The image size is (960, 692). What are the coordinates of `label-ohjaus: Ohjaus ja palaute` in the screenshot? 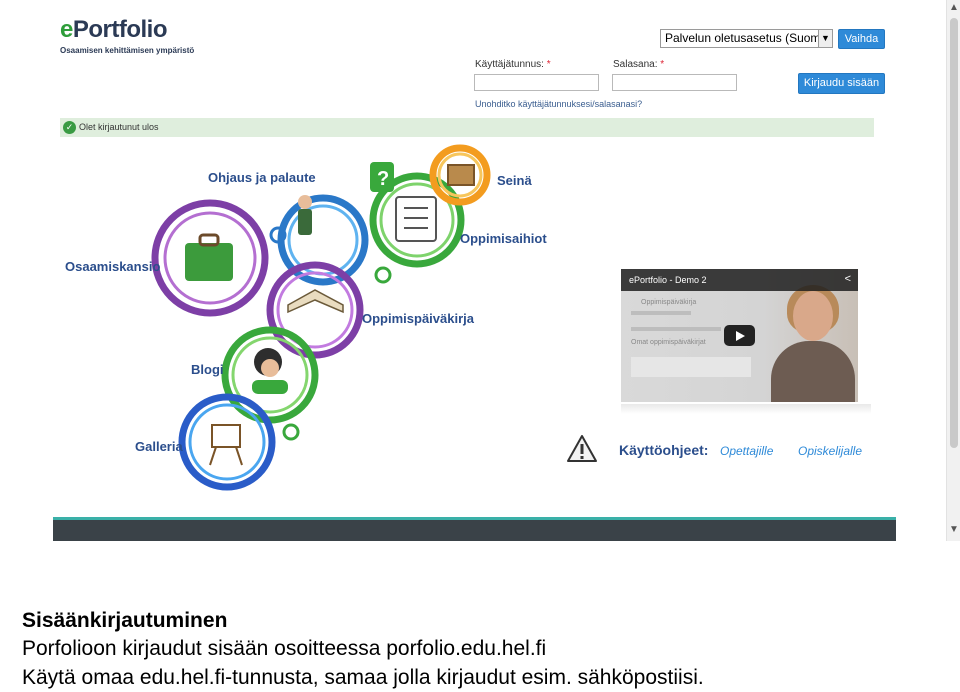 It's located at (262, 177).